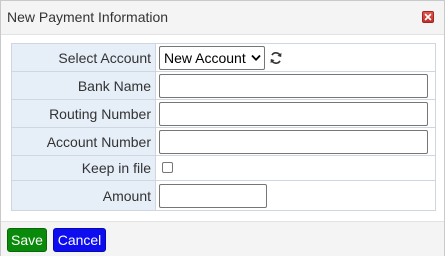  What do you see at coordinates (83, 113) in the screenshot?
I see `routing-number-label: Routing Number` at bounding box center [83, 113].